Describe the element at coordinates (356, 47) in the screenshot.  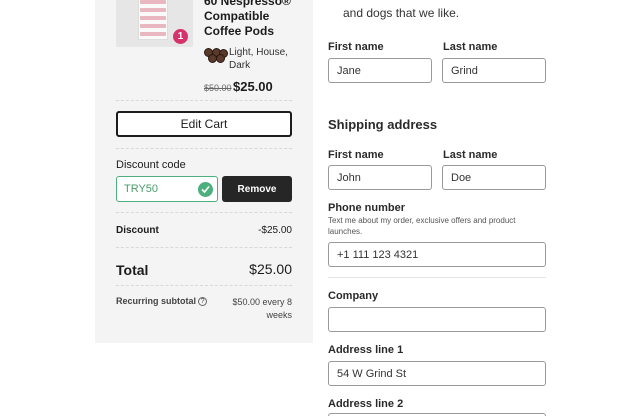
I see `first-name-label: First name` at that location.